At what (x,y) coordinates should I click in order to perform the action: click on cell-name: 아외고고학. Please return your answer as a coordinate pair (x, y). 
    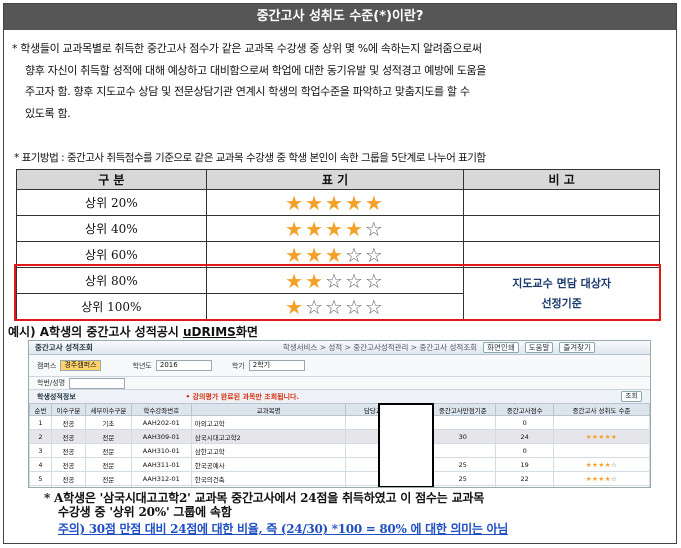
    Looking at the image, I should click on (268, 422).